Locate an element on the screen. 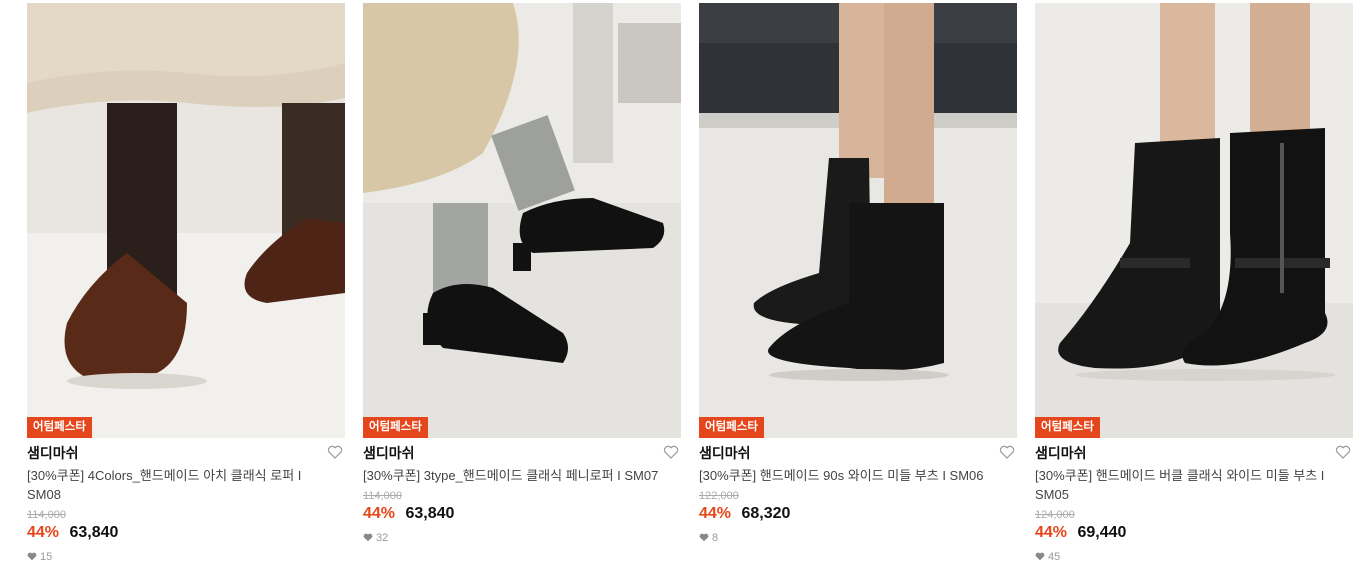  sale-price: 69,440 is located at coordinates (1102, 532).